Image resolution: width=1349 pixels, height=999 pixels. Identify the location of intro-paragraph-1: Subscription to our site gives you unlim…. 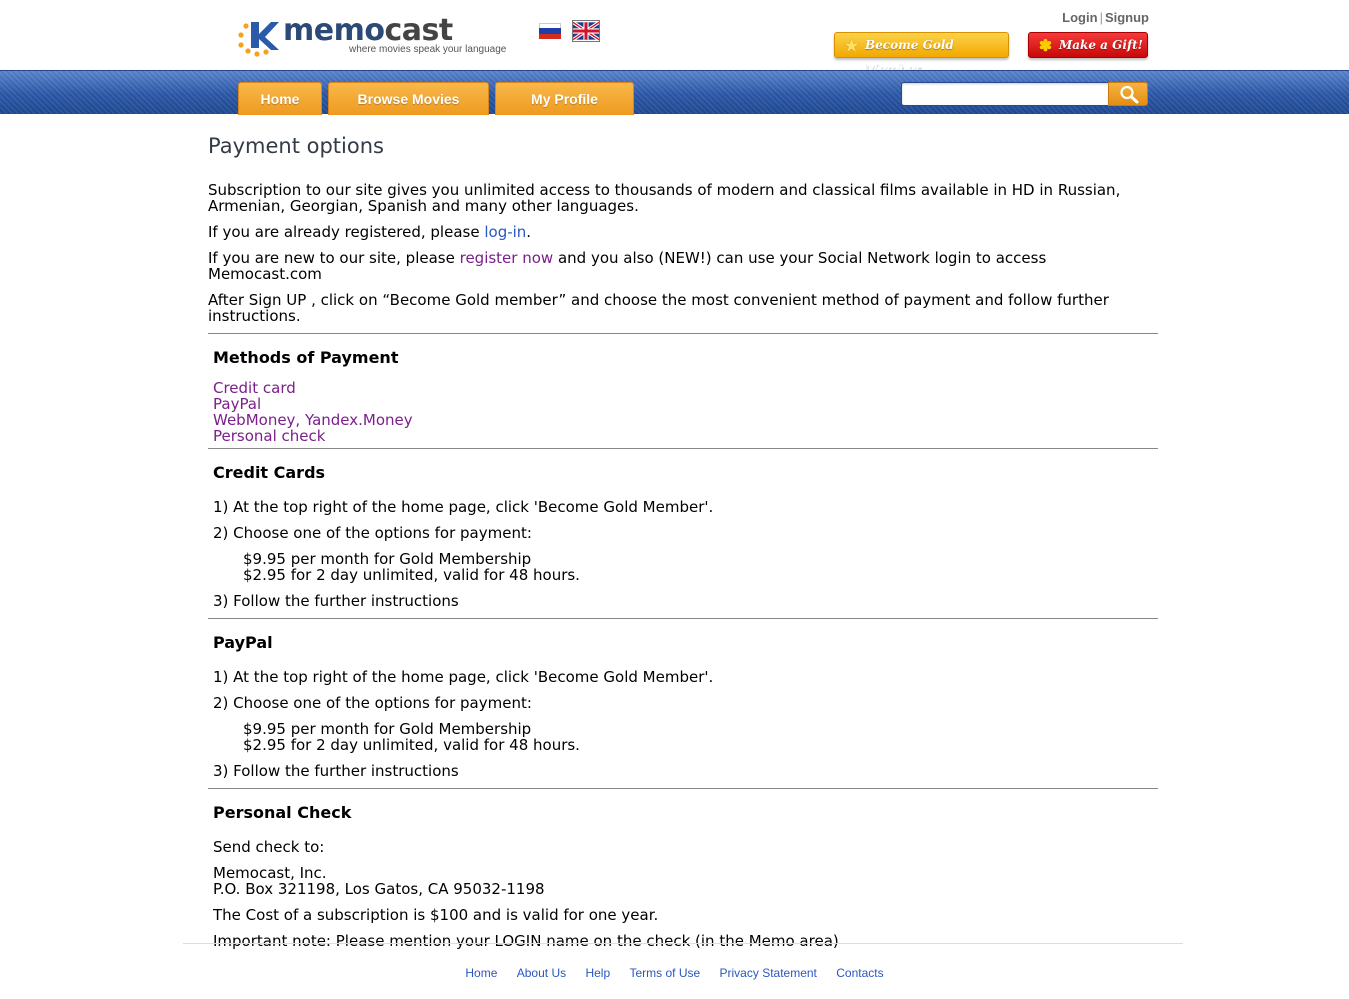
(664, 198).